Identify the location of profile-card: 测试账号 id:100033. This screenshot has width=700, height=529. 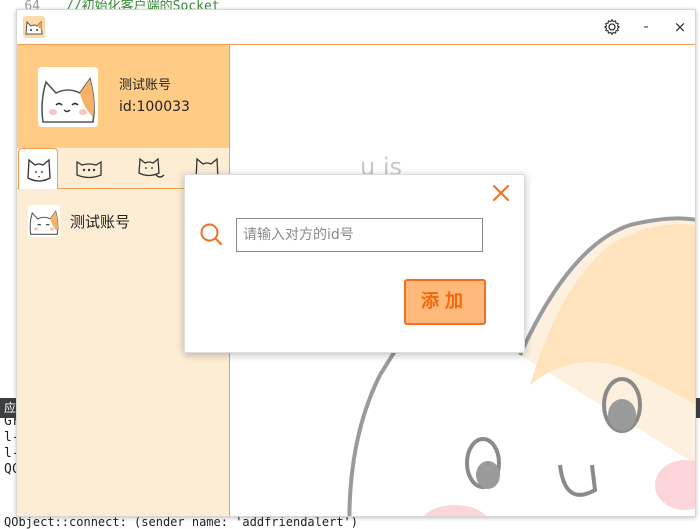
(123, 96).